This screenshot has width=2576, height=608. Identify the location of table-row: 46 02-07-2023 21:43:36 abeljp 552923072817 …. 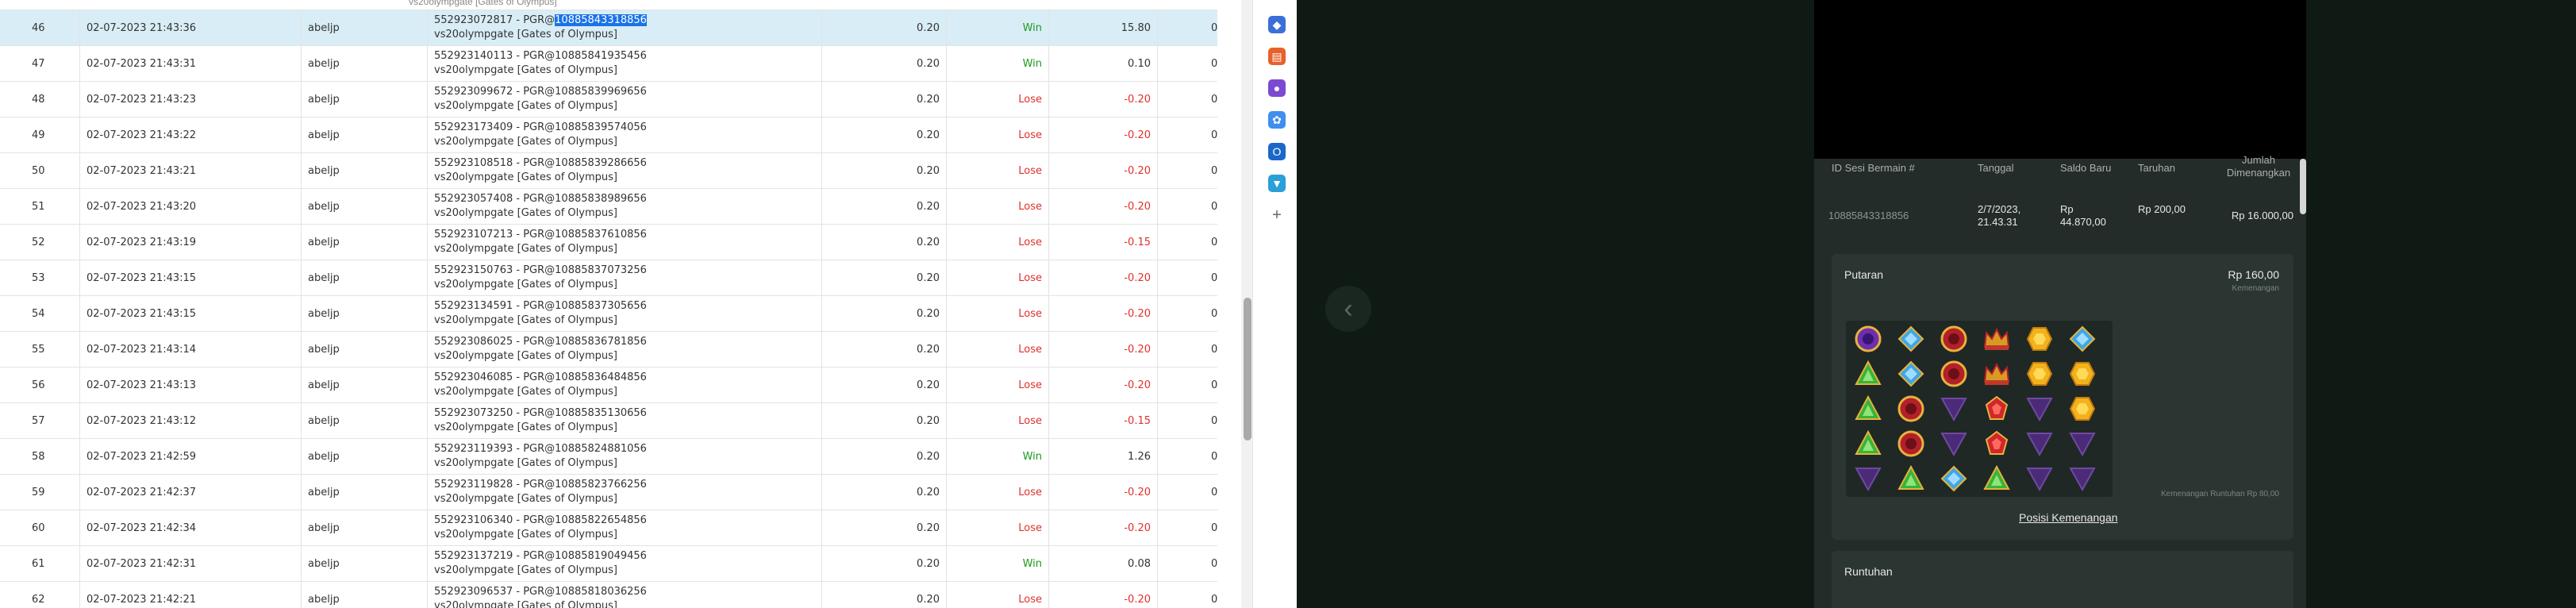
(608, 28).